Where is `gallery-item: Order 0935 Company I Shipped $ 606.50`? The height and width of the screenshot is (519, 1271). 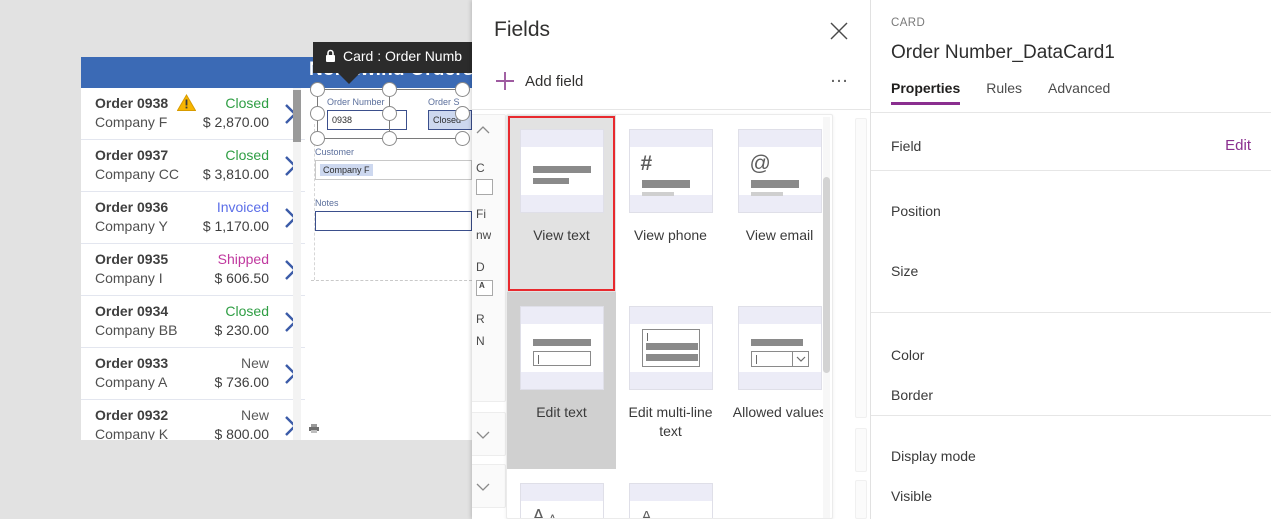
gallery-item: Order 0935 Company I Shipped $ 606.50 is located at coordinates (193, 270).